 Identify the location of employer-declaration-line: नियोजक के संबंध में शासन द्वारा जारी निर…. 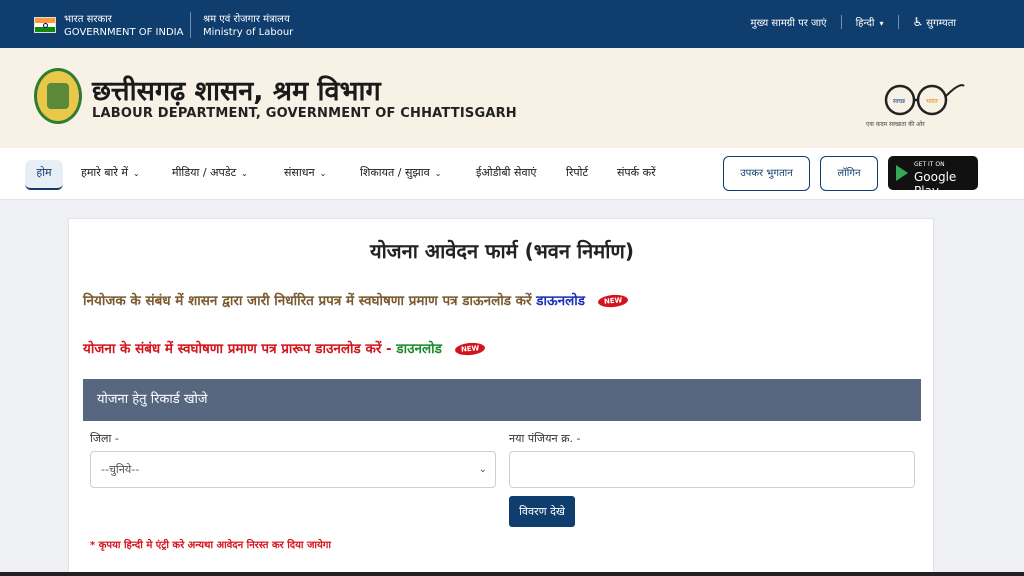
(356, 300).